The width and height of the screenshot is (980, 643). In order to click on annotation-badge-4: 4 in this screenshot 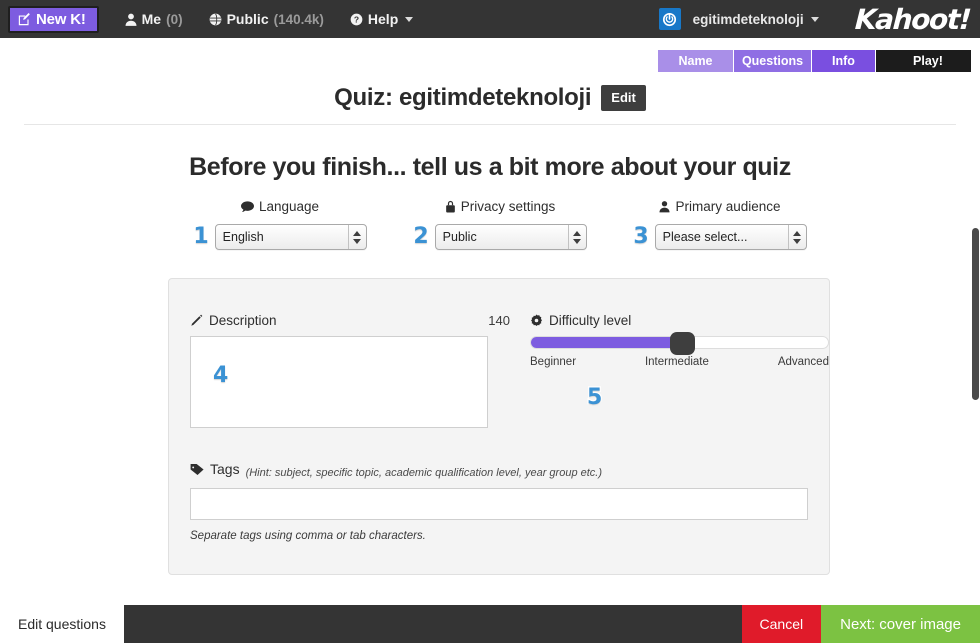, I will do `click(221, 375)`.